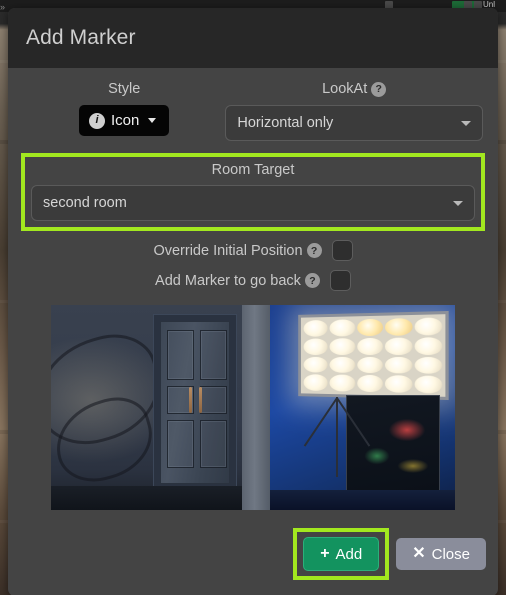 The width and height of the screenshot is (506, 595). Describe the element at coordinates (3, 7) in the screenshot. I see `background-corner-glyph: »` at that location.